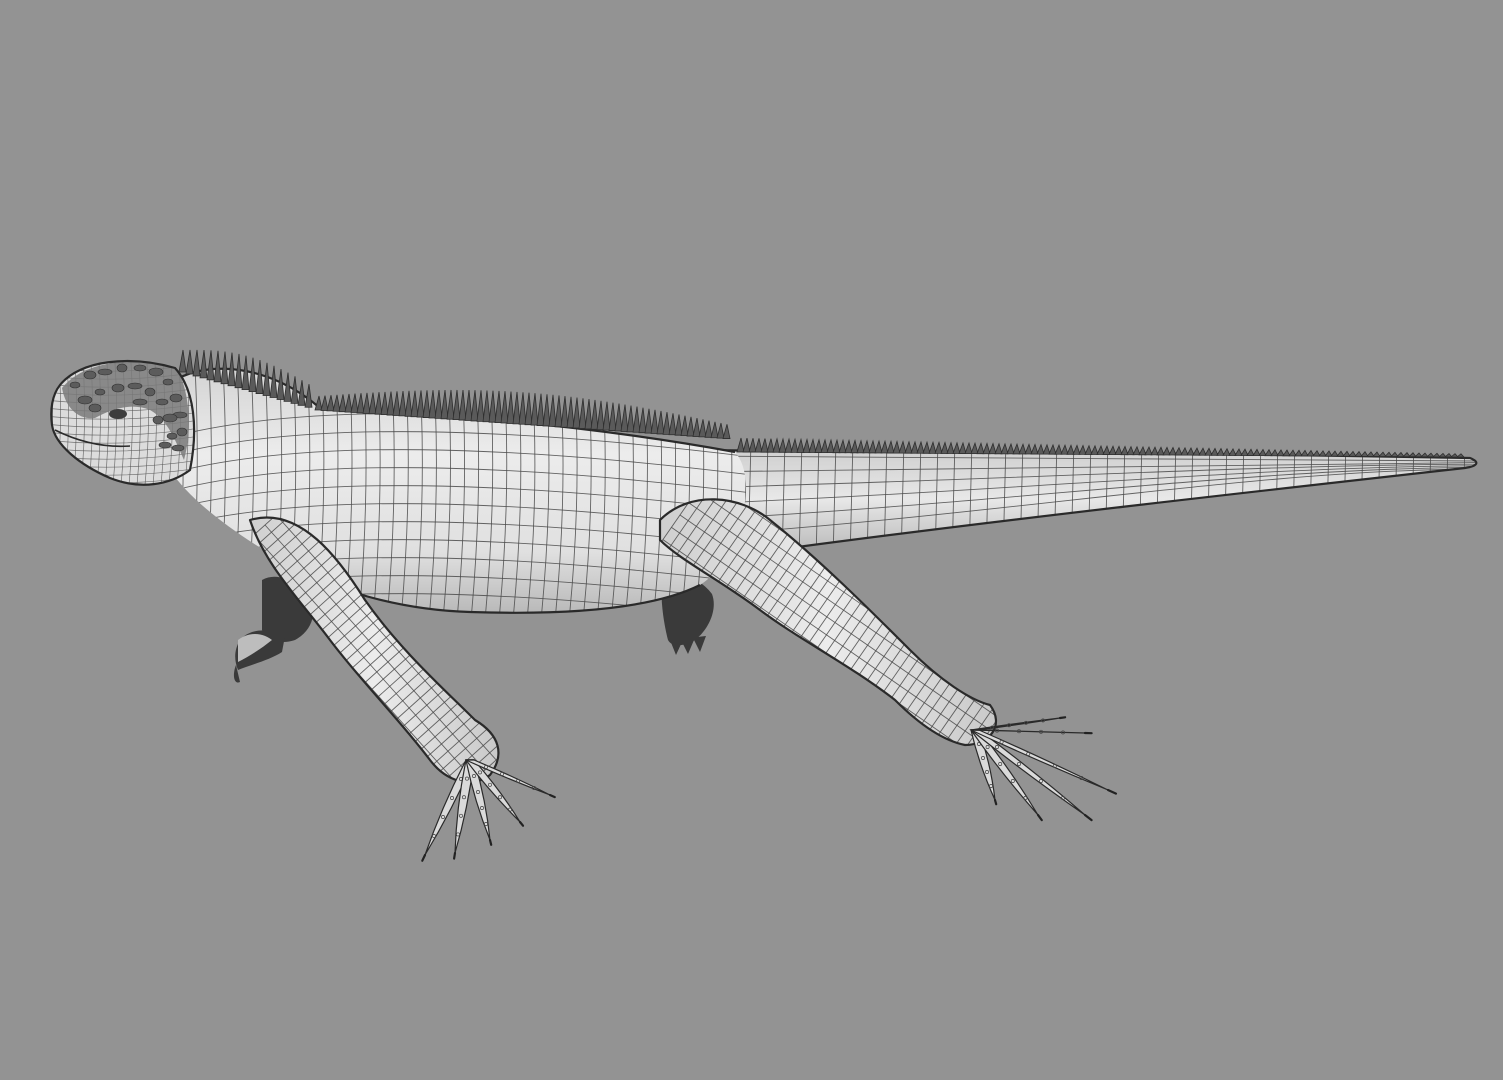 This screenshot has width=1503, height=1080. Describe the element at coordinates (1083, 499) in the screenshot. I see `tail` at that location.